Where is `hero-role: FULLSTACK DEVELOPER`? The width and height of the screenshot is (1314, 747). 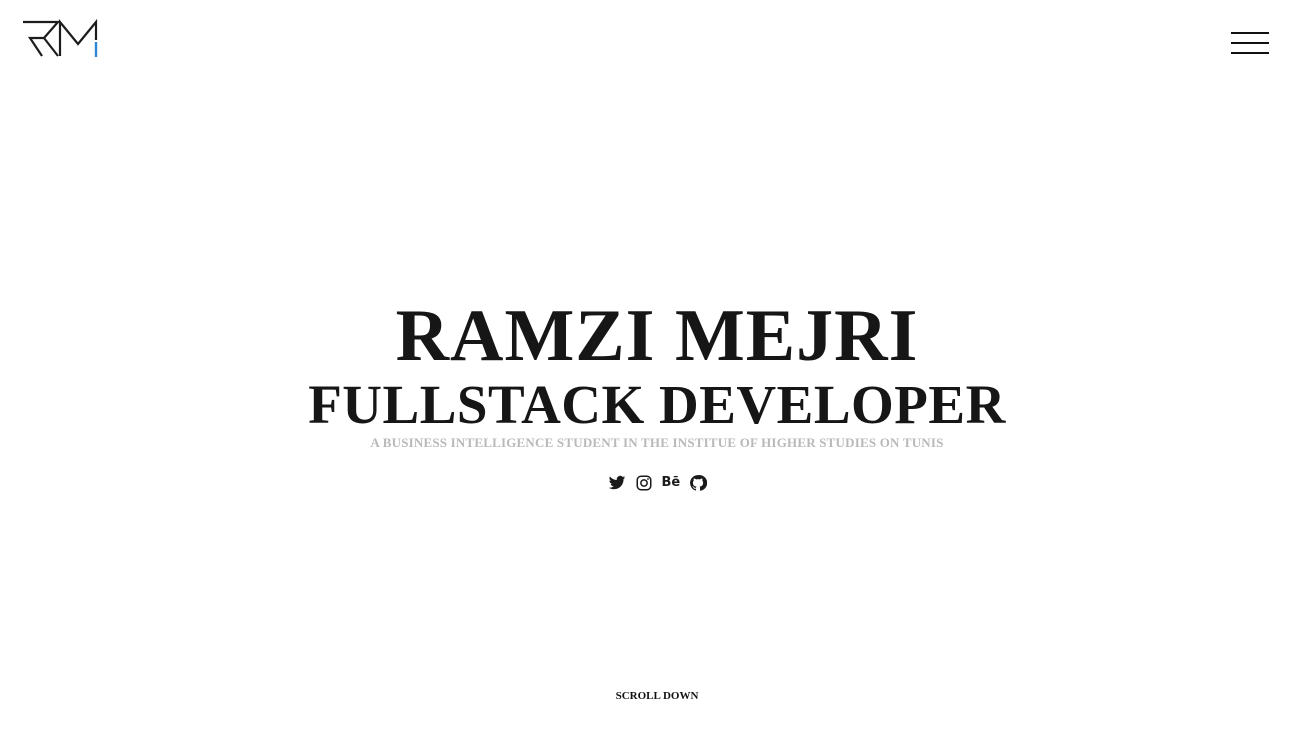 hero-role: FULLSTACK DEVELOPER is located at coordinates (657, 404).